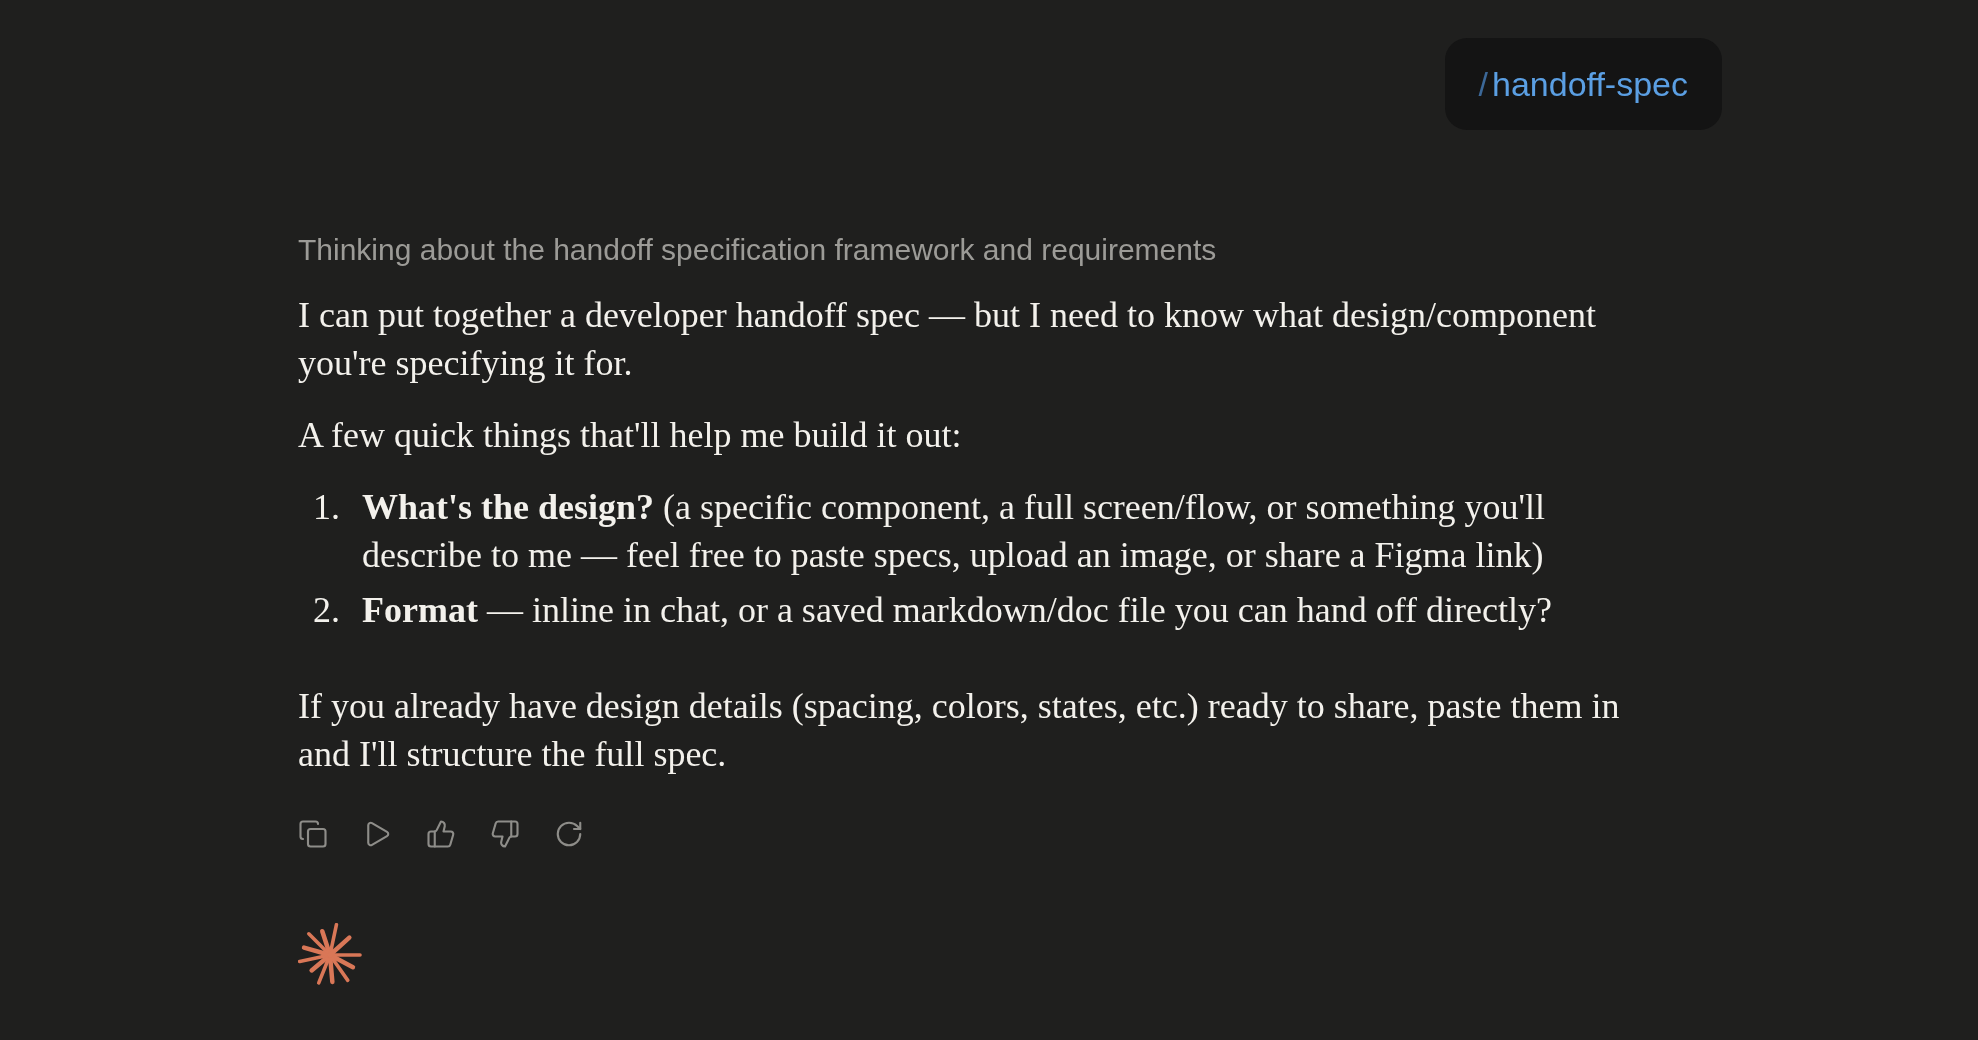  I want to click on thumbs-down-icon, so click(505, 834).